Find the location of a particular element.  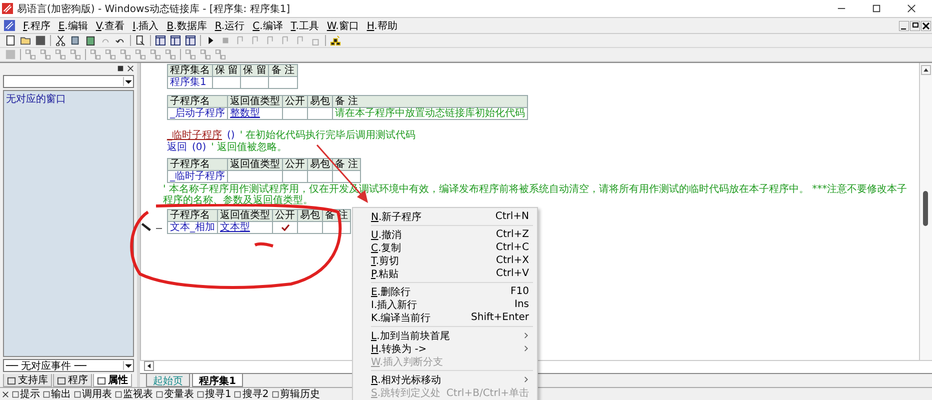

menu-item: W.窗口 is located at coordinates (342, 25).